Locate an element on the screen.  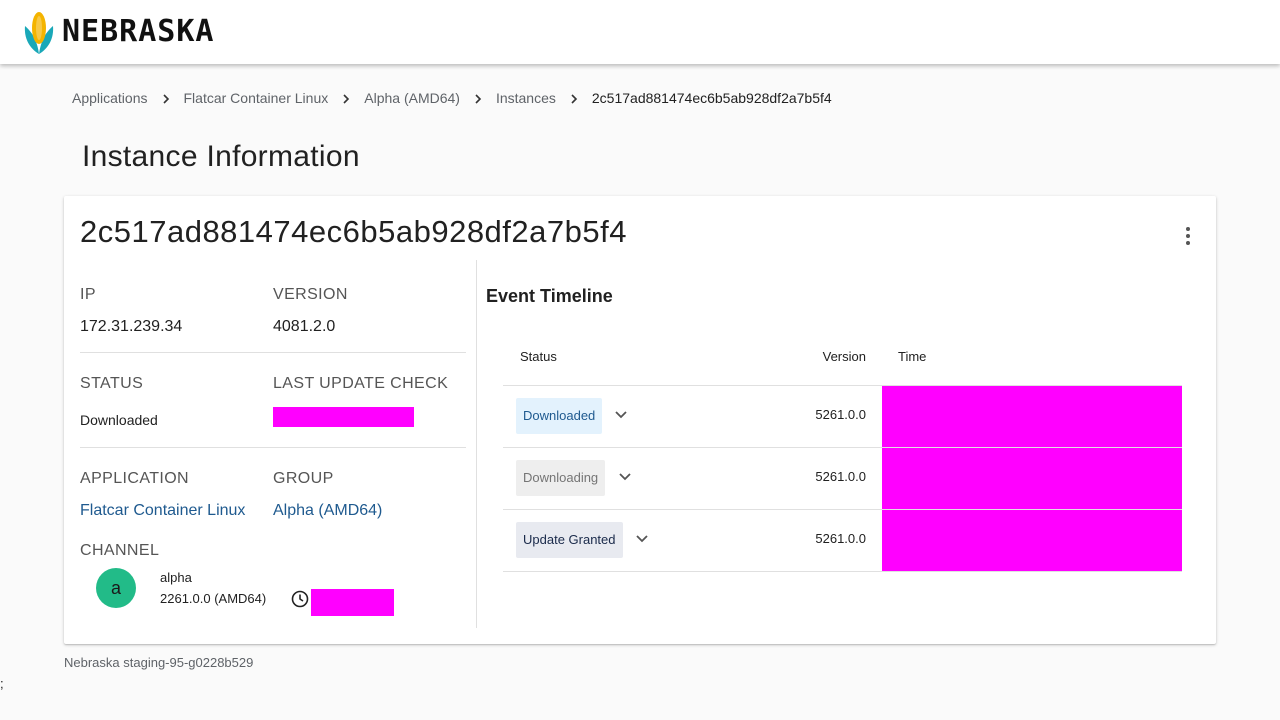
vertical-divider is located at coordinates (476, 444).